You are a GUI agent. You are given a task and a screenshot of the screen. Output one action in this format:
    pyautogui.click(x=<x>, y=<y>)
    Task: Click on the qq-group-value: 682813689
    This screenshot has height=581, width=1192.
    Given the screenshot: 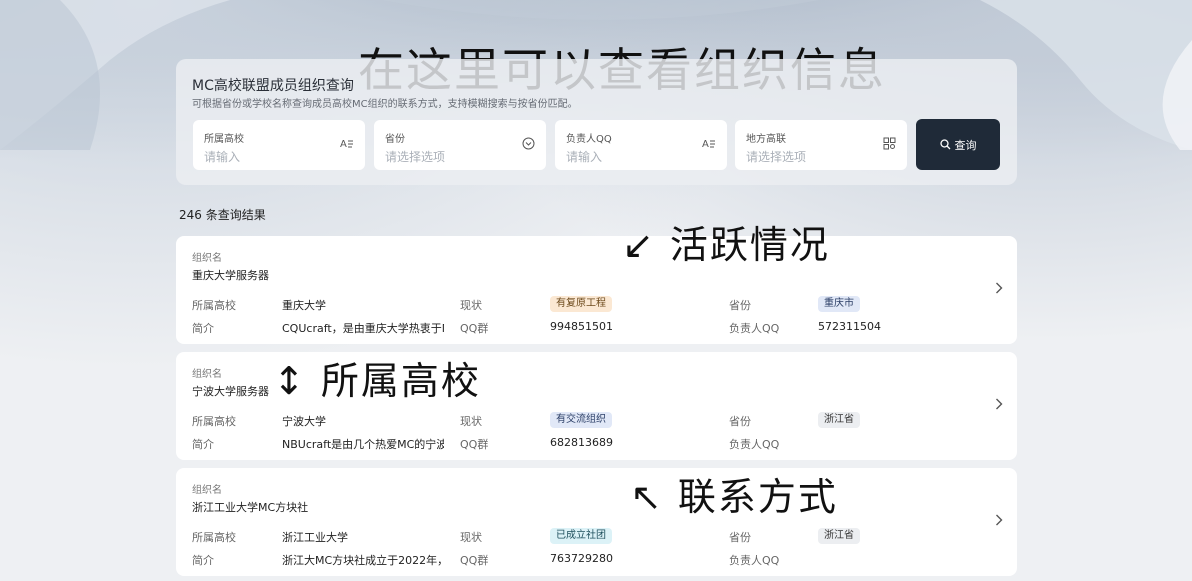 What is the action you would take?
    pyautogui.click(x=581, y=442)
    